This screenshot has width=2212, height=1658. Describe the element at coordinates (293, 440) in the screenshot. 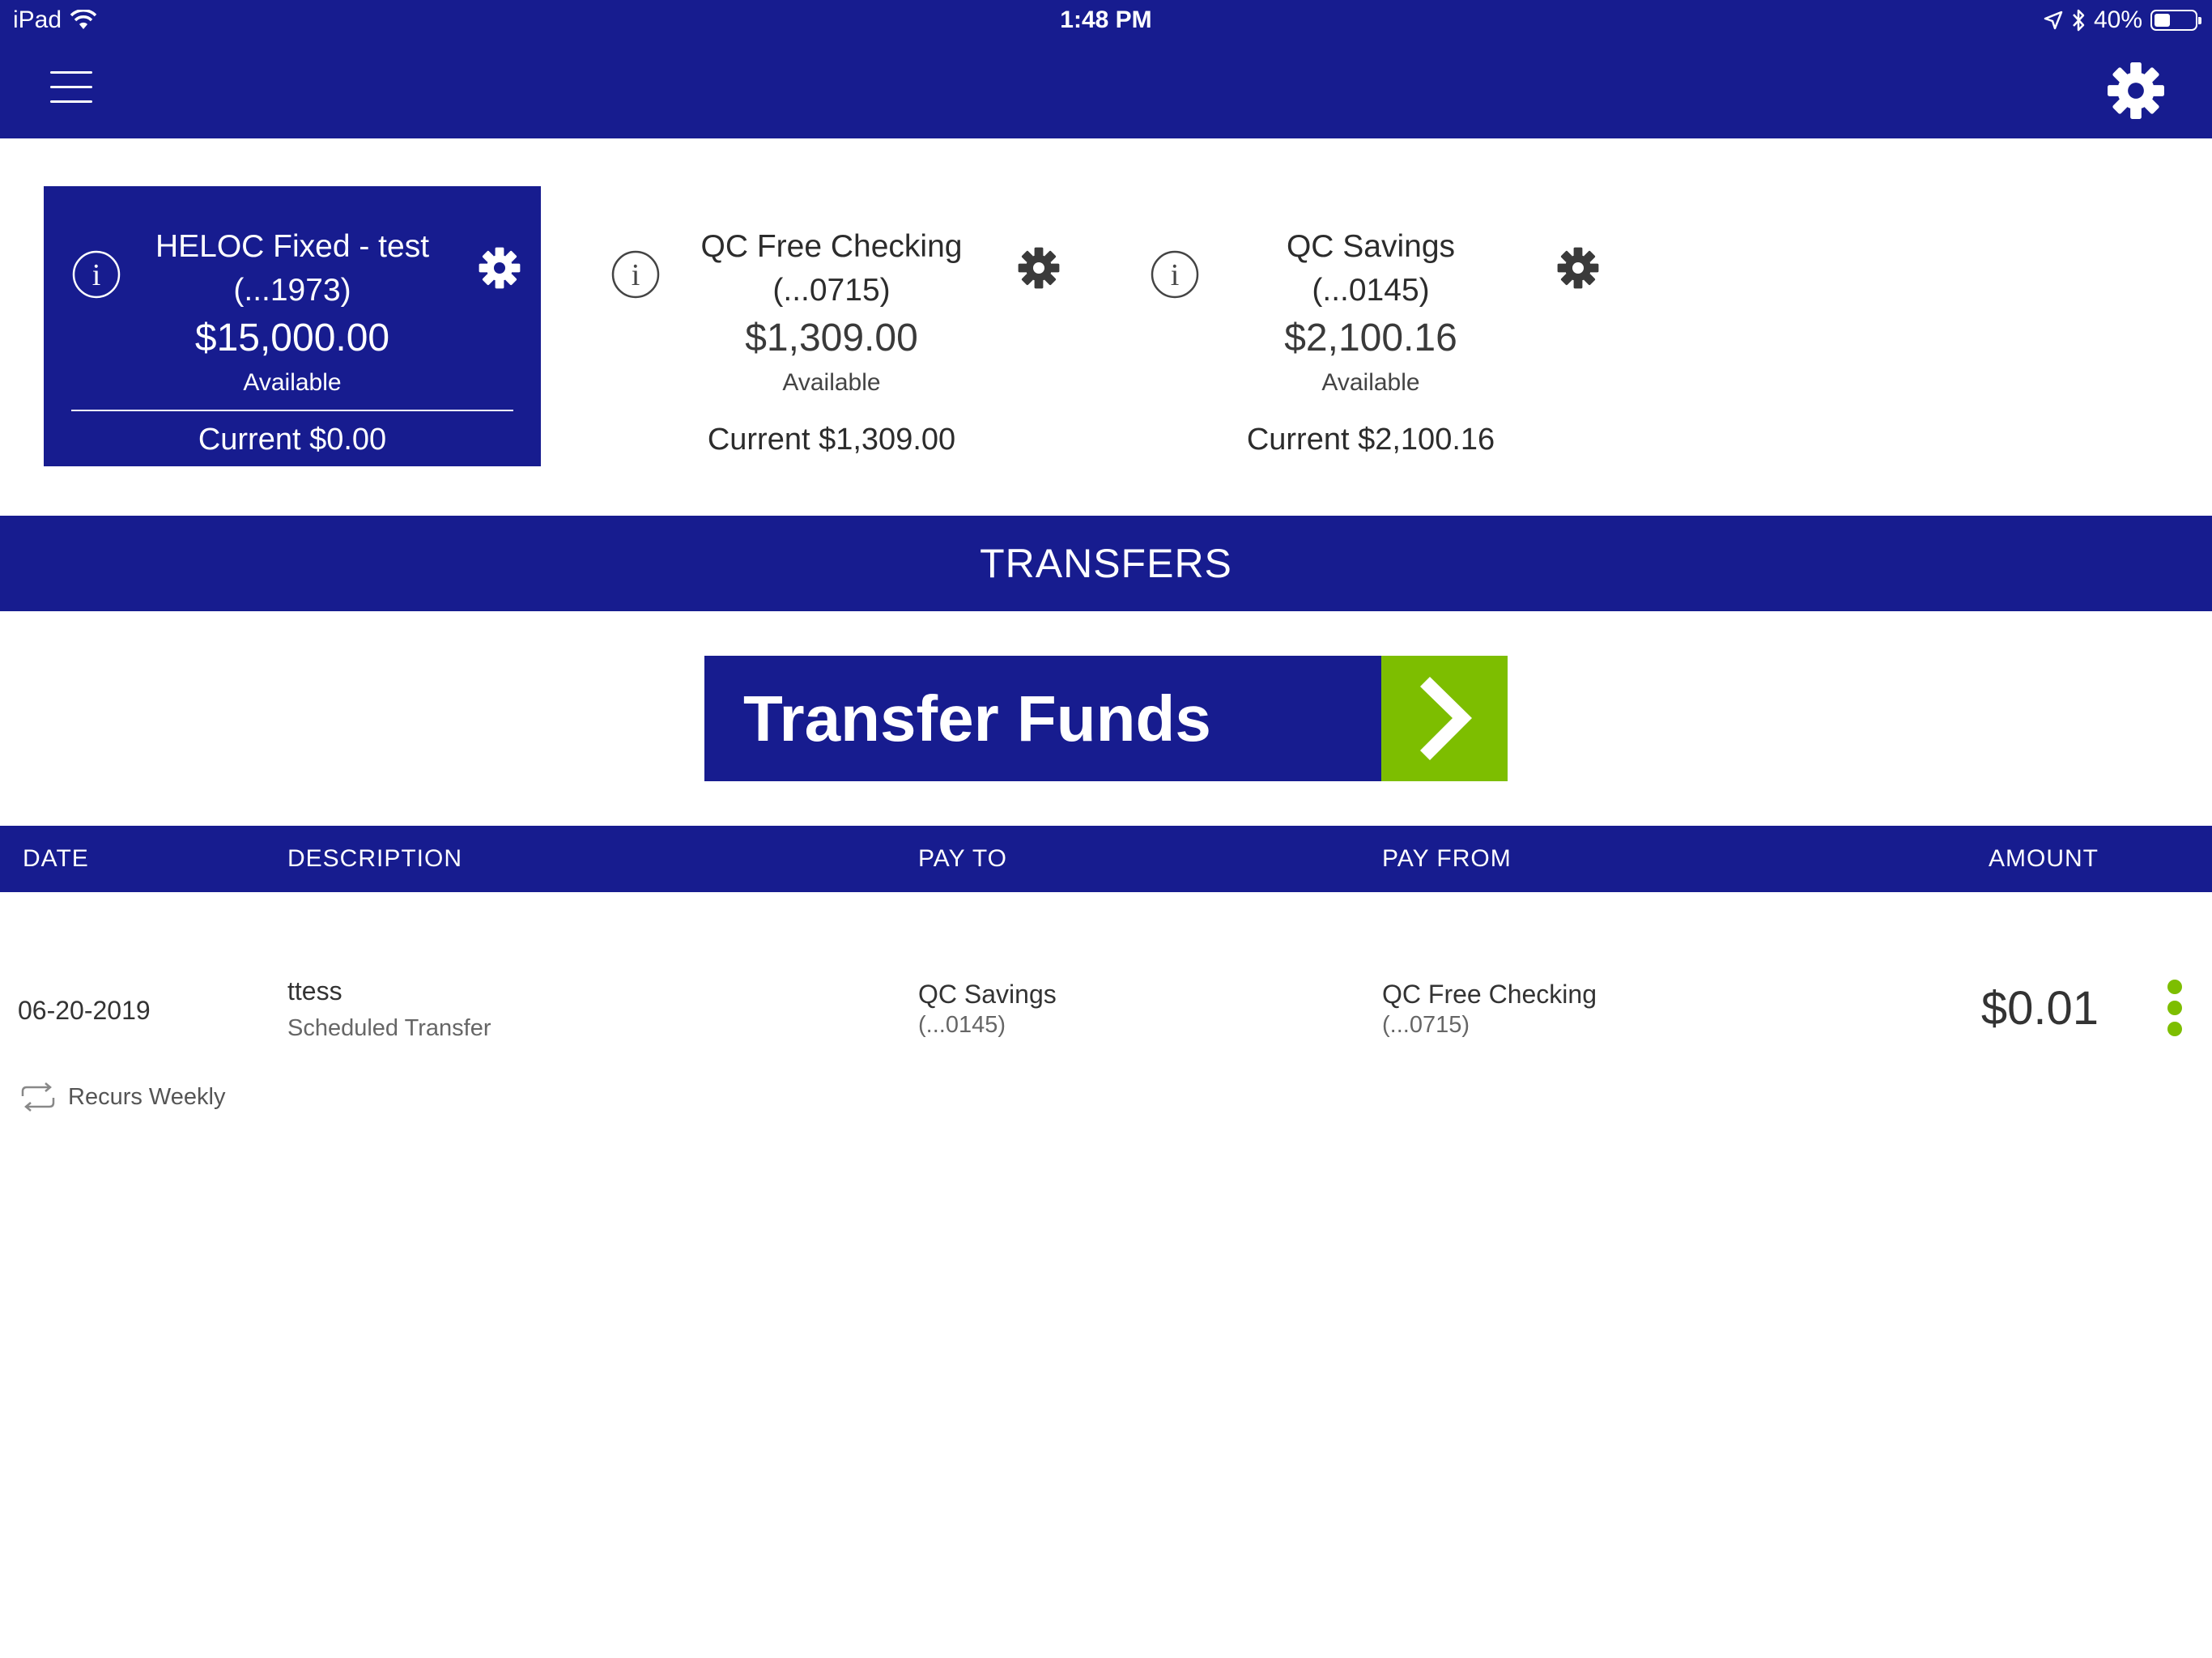

I see `current-balance: Current $0.00` at that location.